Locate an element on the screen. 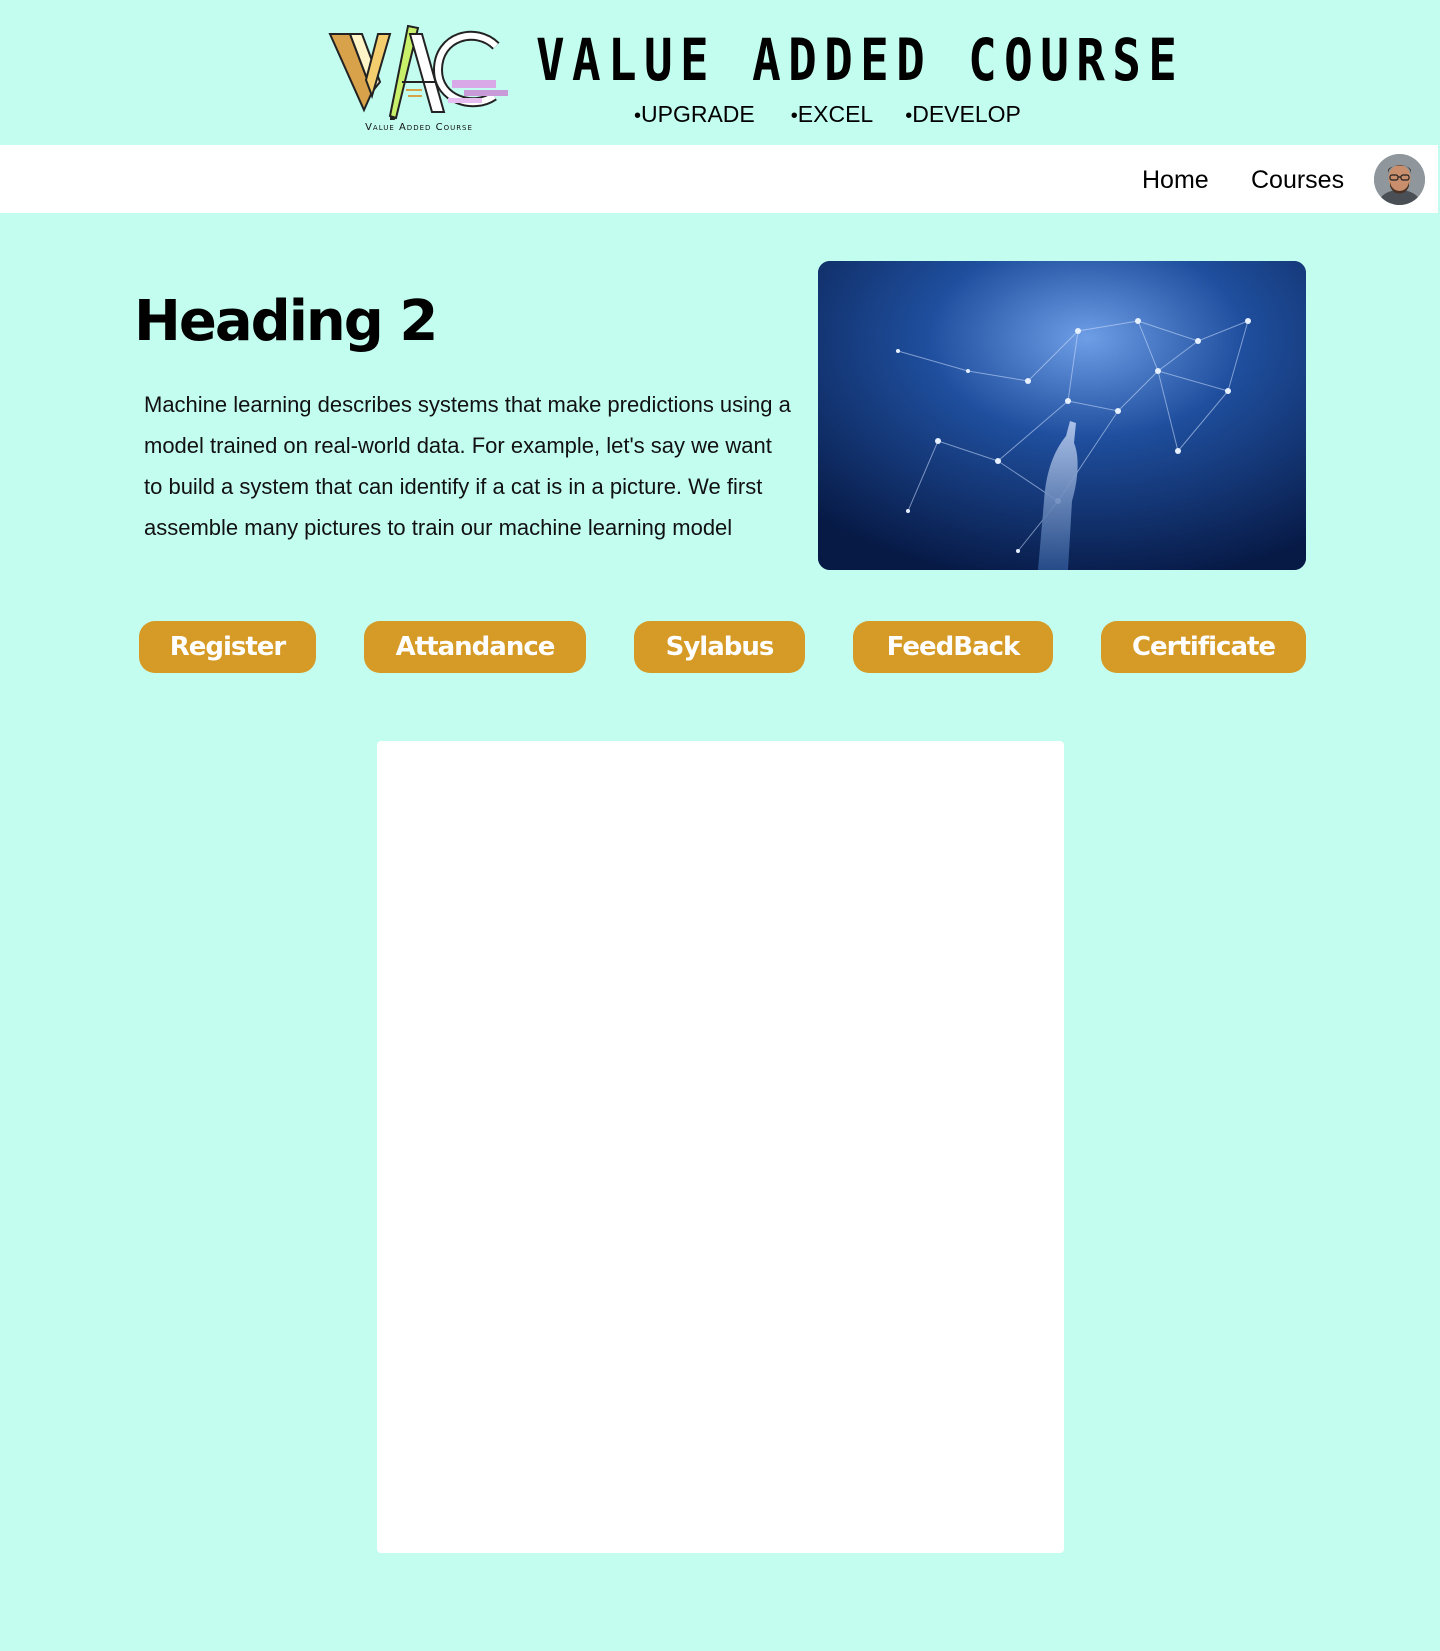  nav-link-courses: Courses is located at coordinates (1297, 180).